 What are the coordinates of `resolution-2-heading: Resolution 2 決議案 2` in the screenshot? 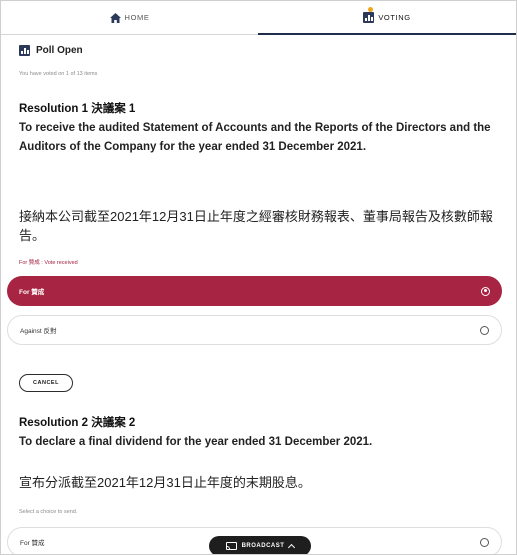 It's located at (77, 423).